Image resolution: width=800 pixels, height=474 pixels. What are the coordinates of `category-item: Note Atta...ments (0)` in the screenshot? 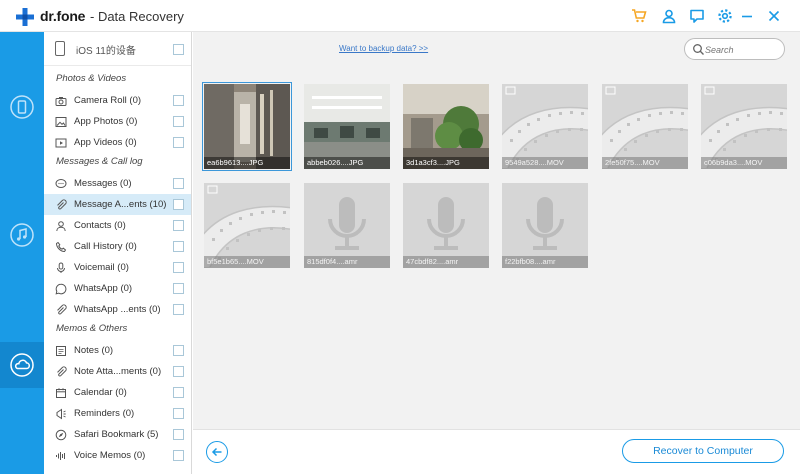 It's located at (117, 371).